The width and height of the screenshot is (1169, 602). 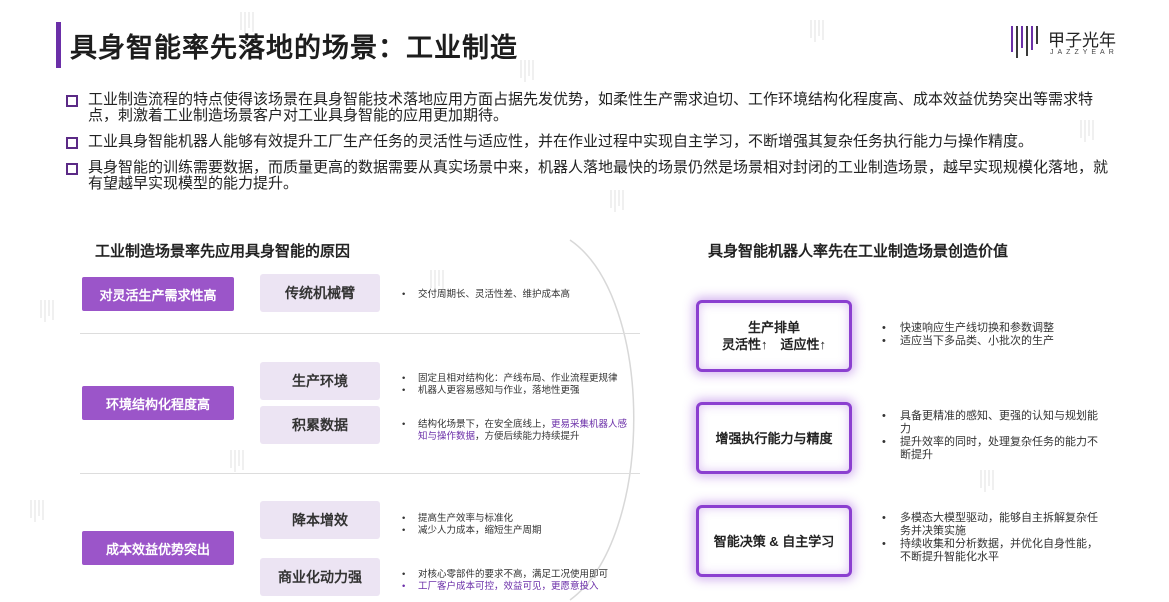 What do you see at coordinates (1082, 40) in the screenshot?
I see `logo-chinese-text: 甲子光年` at bounding box center [1082, 40].